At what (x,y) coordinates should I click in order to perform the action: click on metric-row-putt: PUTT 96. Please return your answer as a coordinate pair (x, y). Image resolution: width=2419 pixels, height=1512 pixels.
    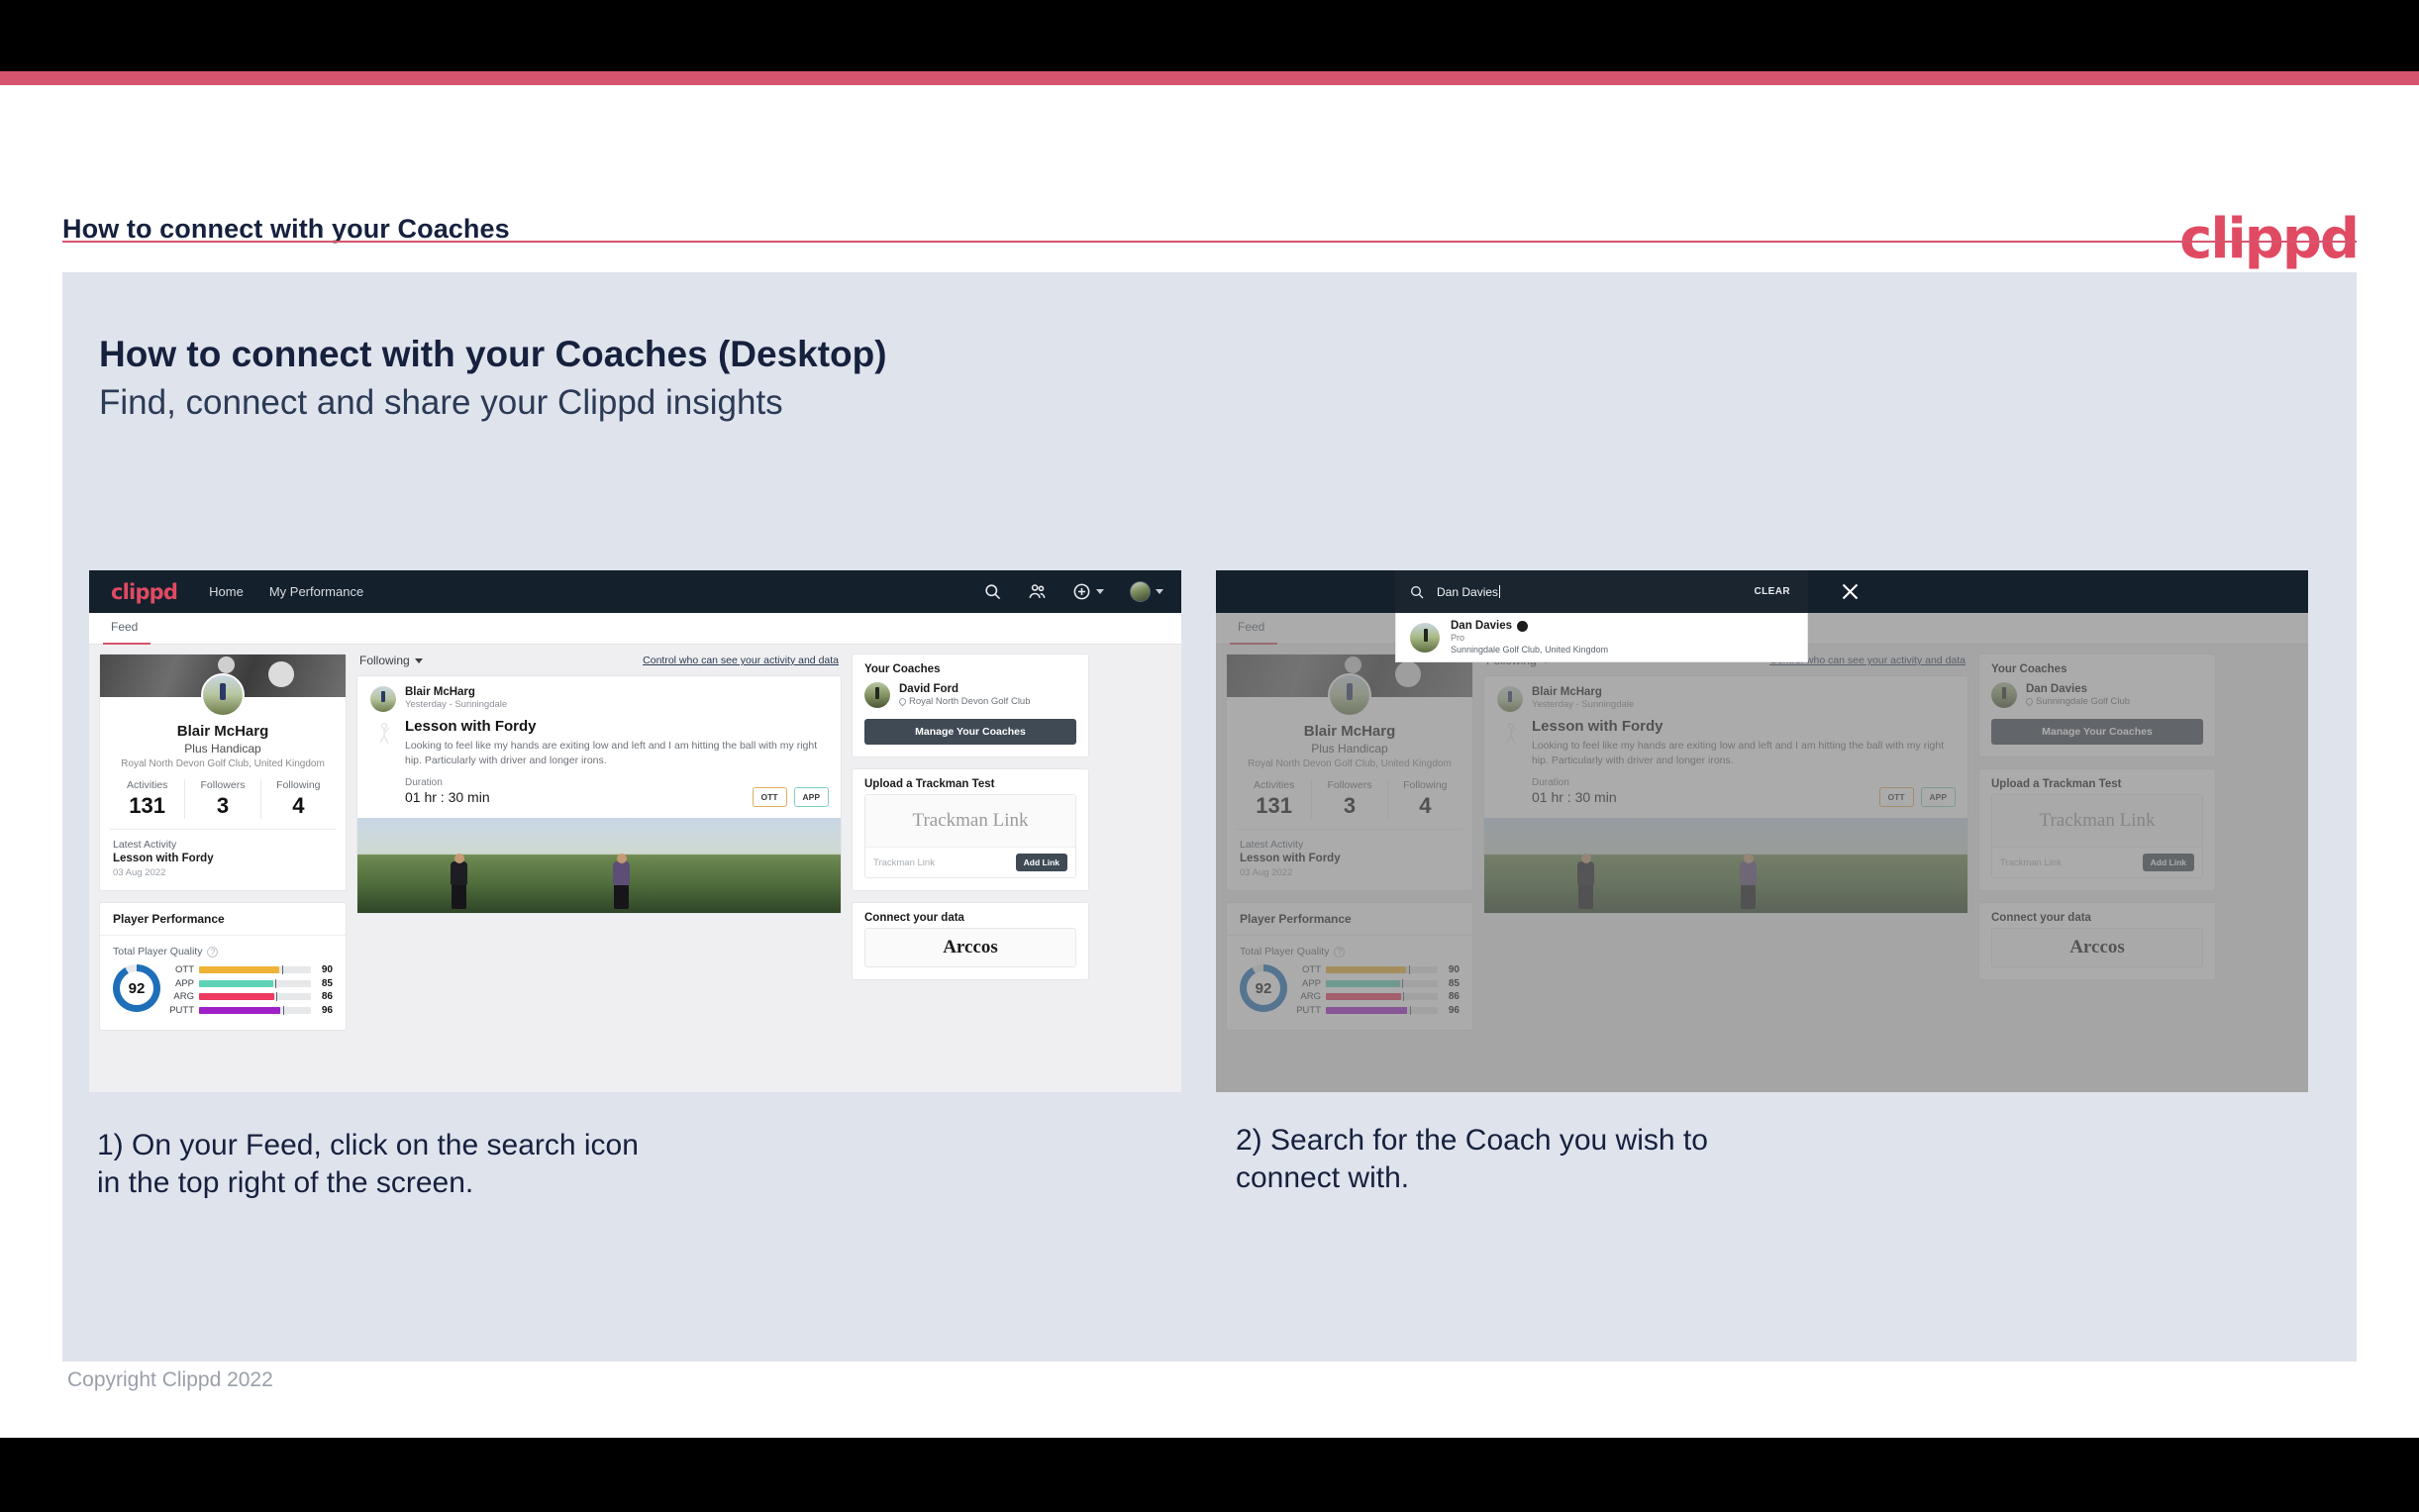
    Looking at the image, I should click on (251, 1010).